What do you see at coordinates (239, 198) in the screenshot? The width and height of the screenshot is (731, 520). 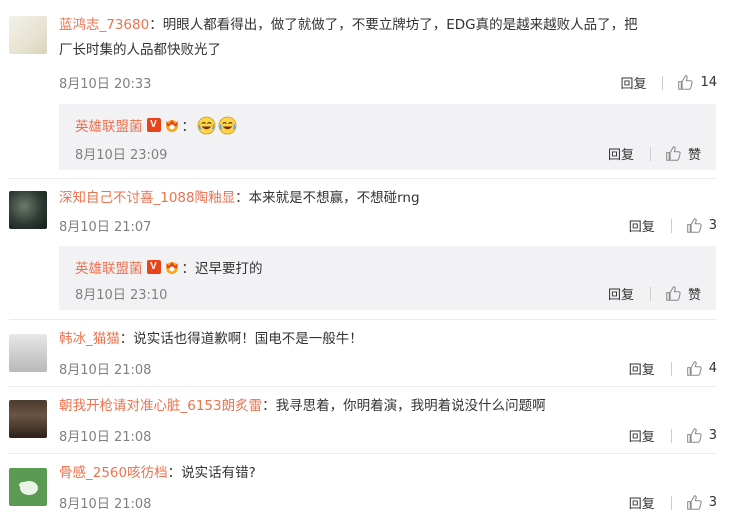 I see `comment-text: 深知自己不讨喜_1088陶釉显：本来就是不想赢，不想碰rng` at bounding box center [239, 198].